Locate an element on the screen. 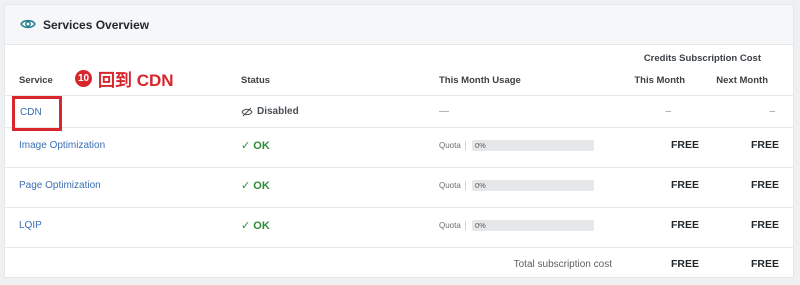 The width and height of the screenshot is (800, 285). annotation-text: 回到 CDN is located at coordinates (136, 80).